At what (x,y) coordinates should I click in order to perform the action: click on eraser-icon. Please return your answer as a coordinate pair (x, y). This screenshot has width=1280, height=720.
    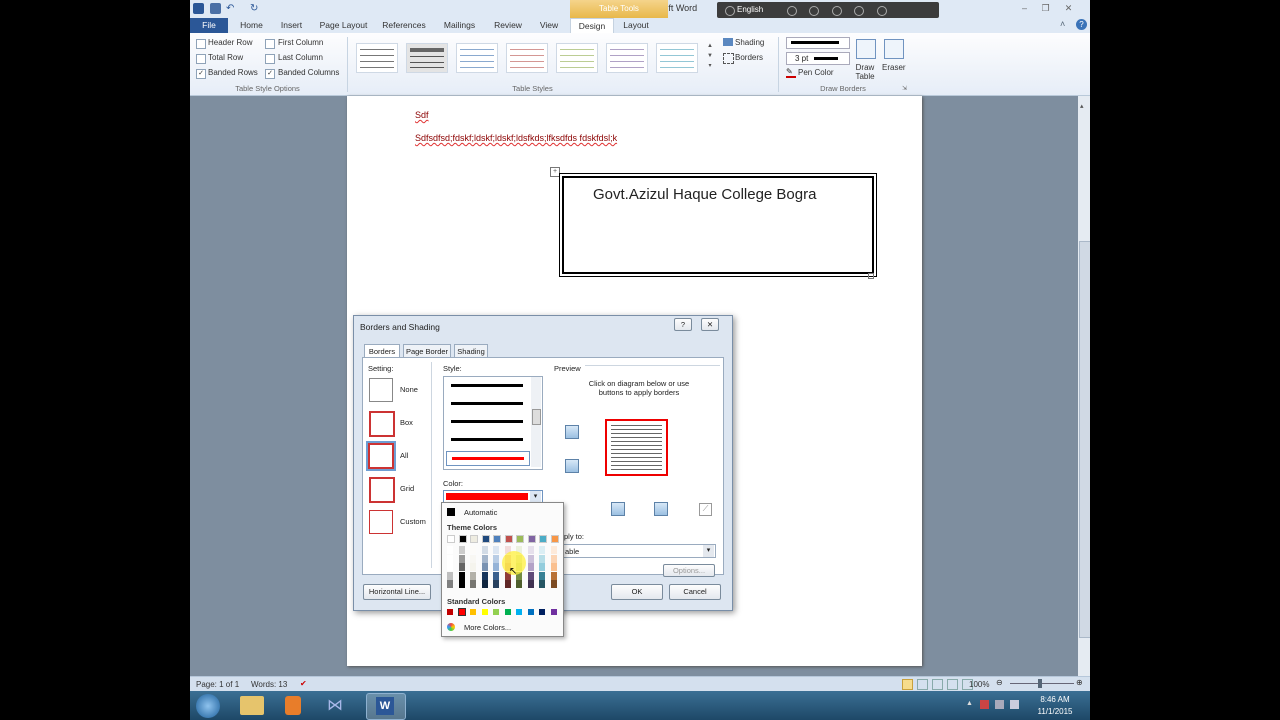
    Looking at the image, I should click on (894, 49).